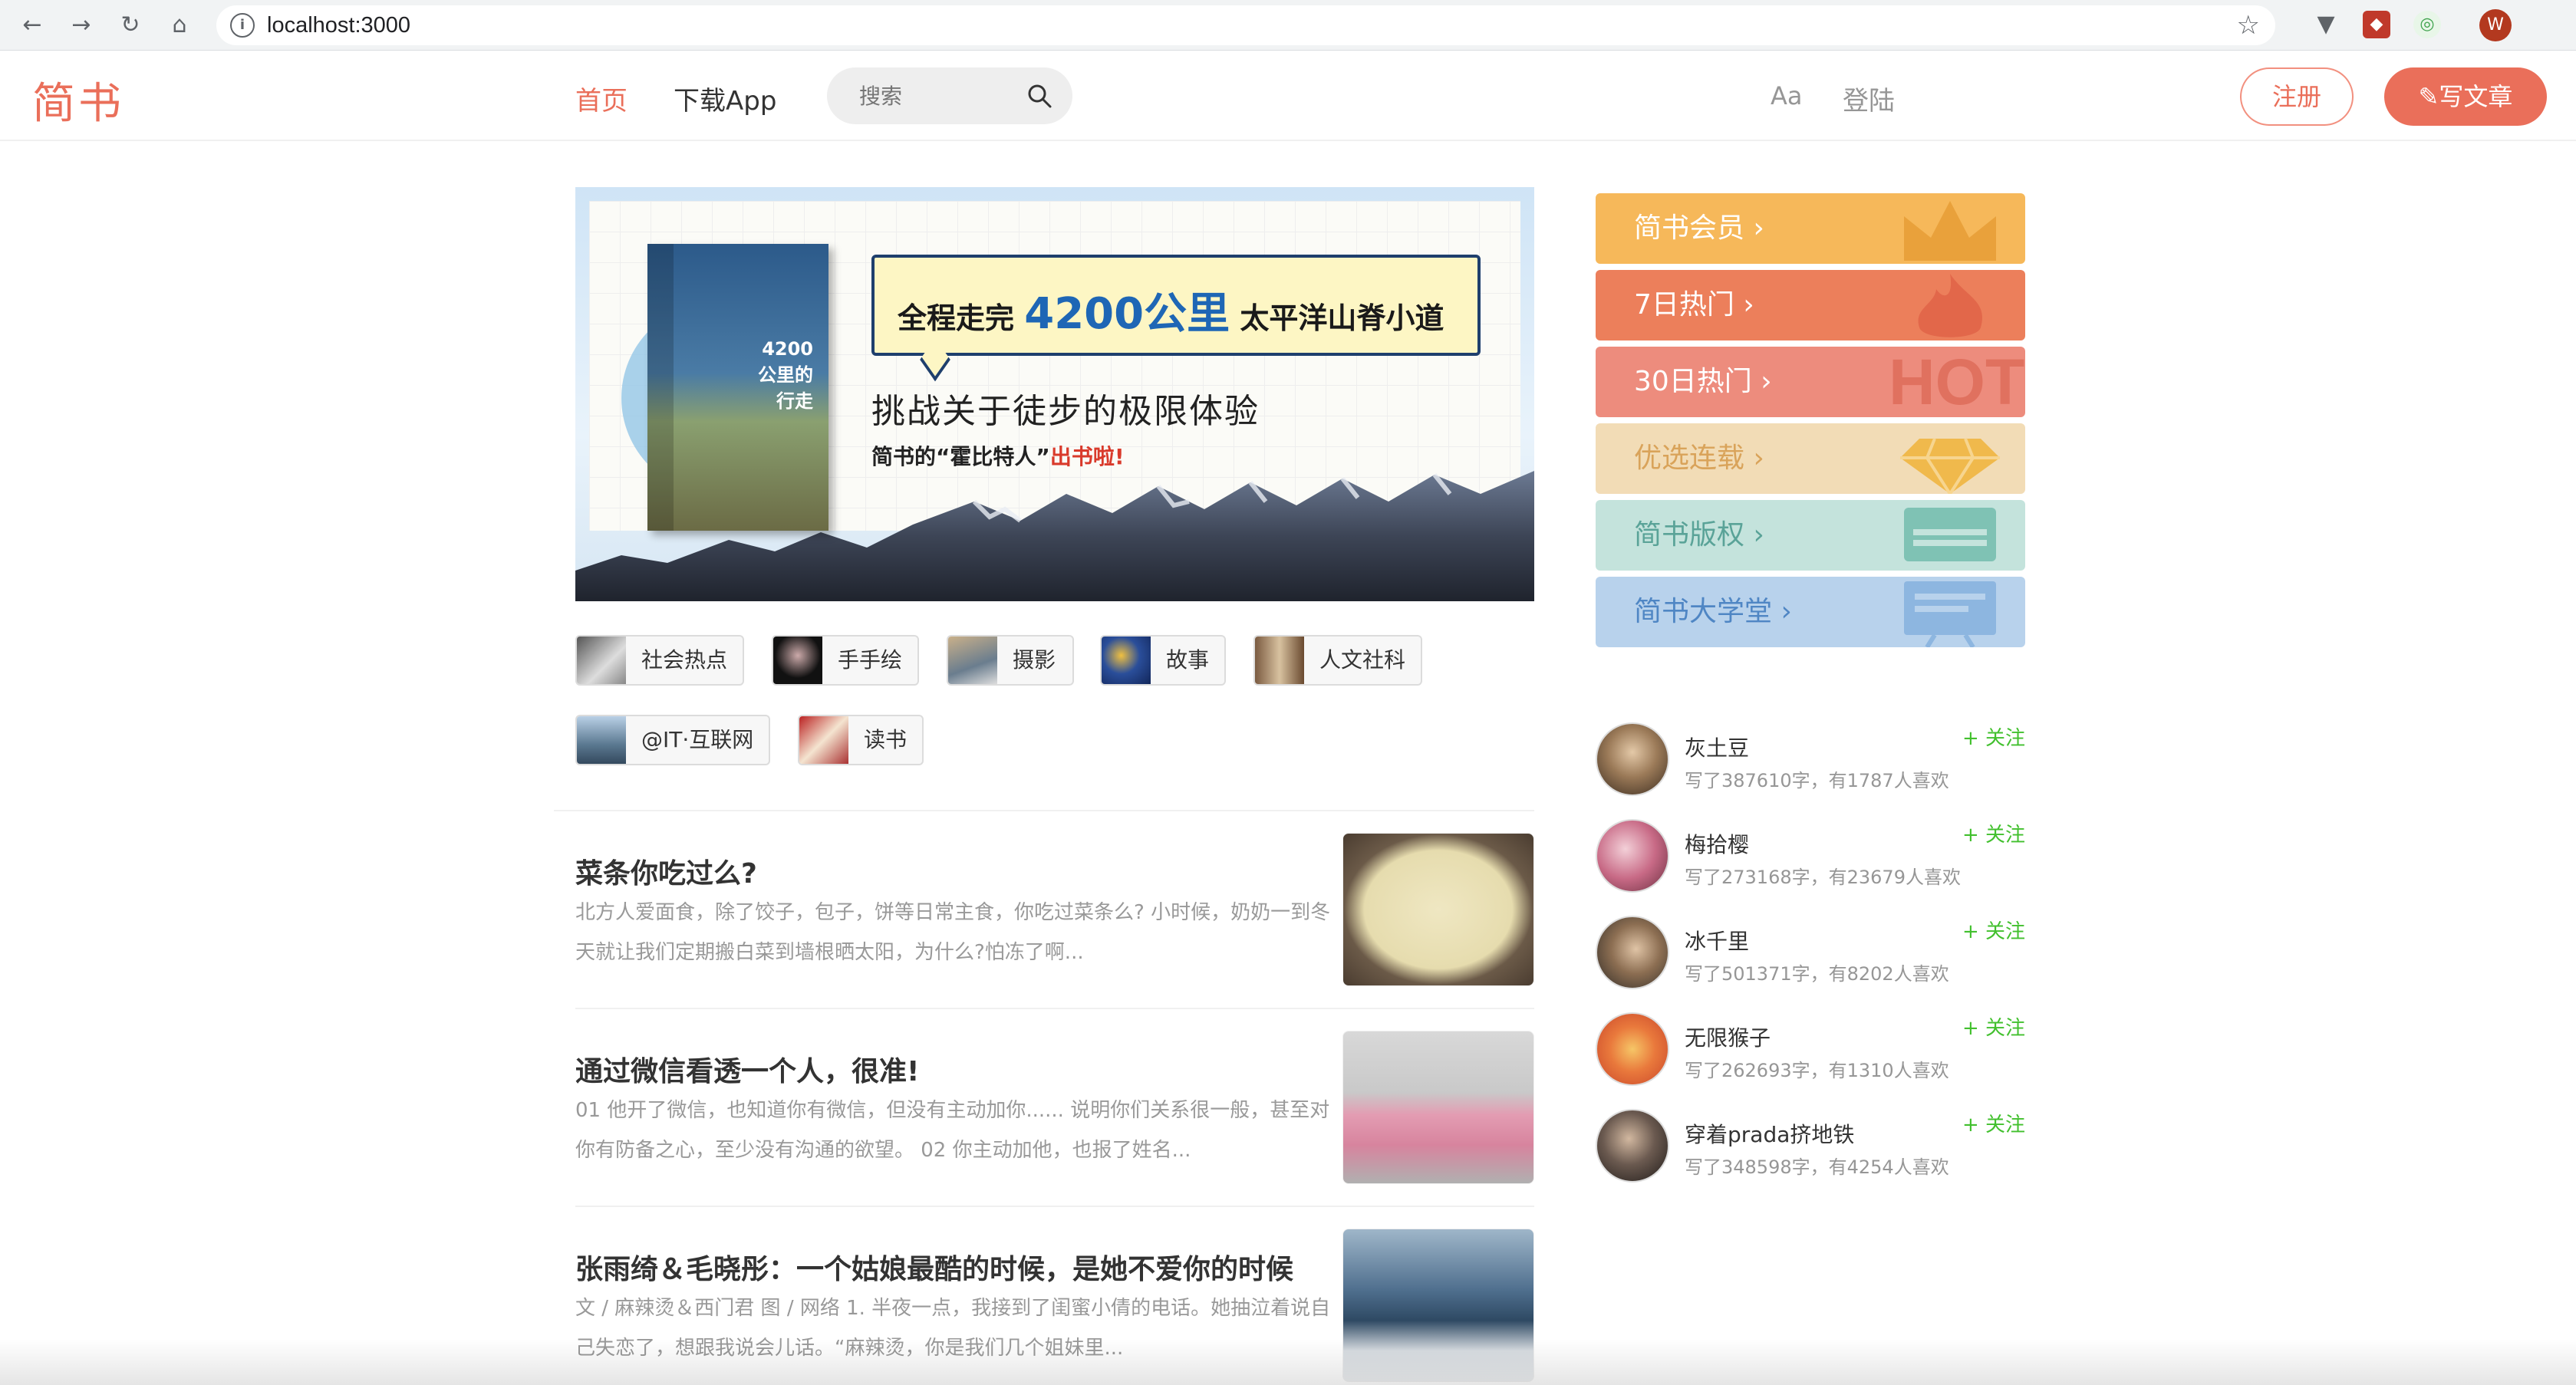  I want to click on topic-tag-humanities: 人文社科, so click(1337, 661).